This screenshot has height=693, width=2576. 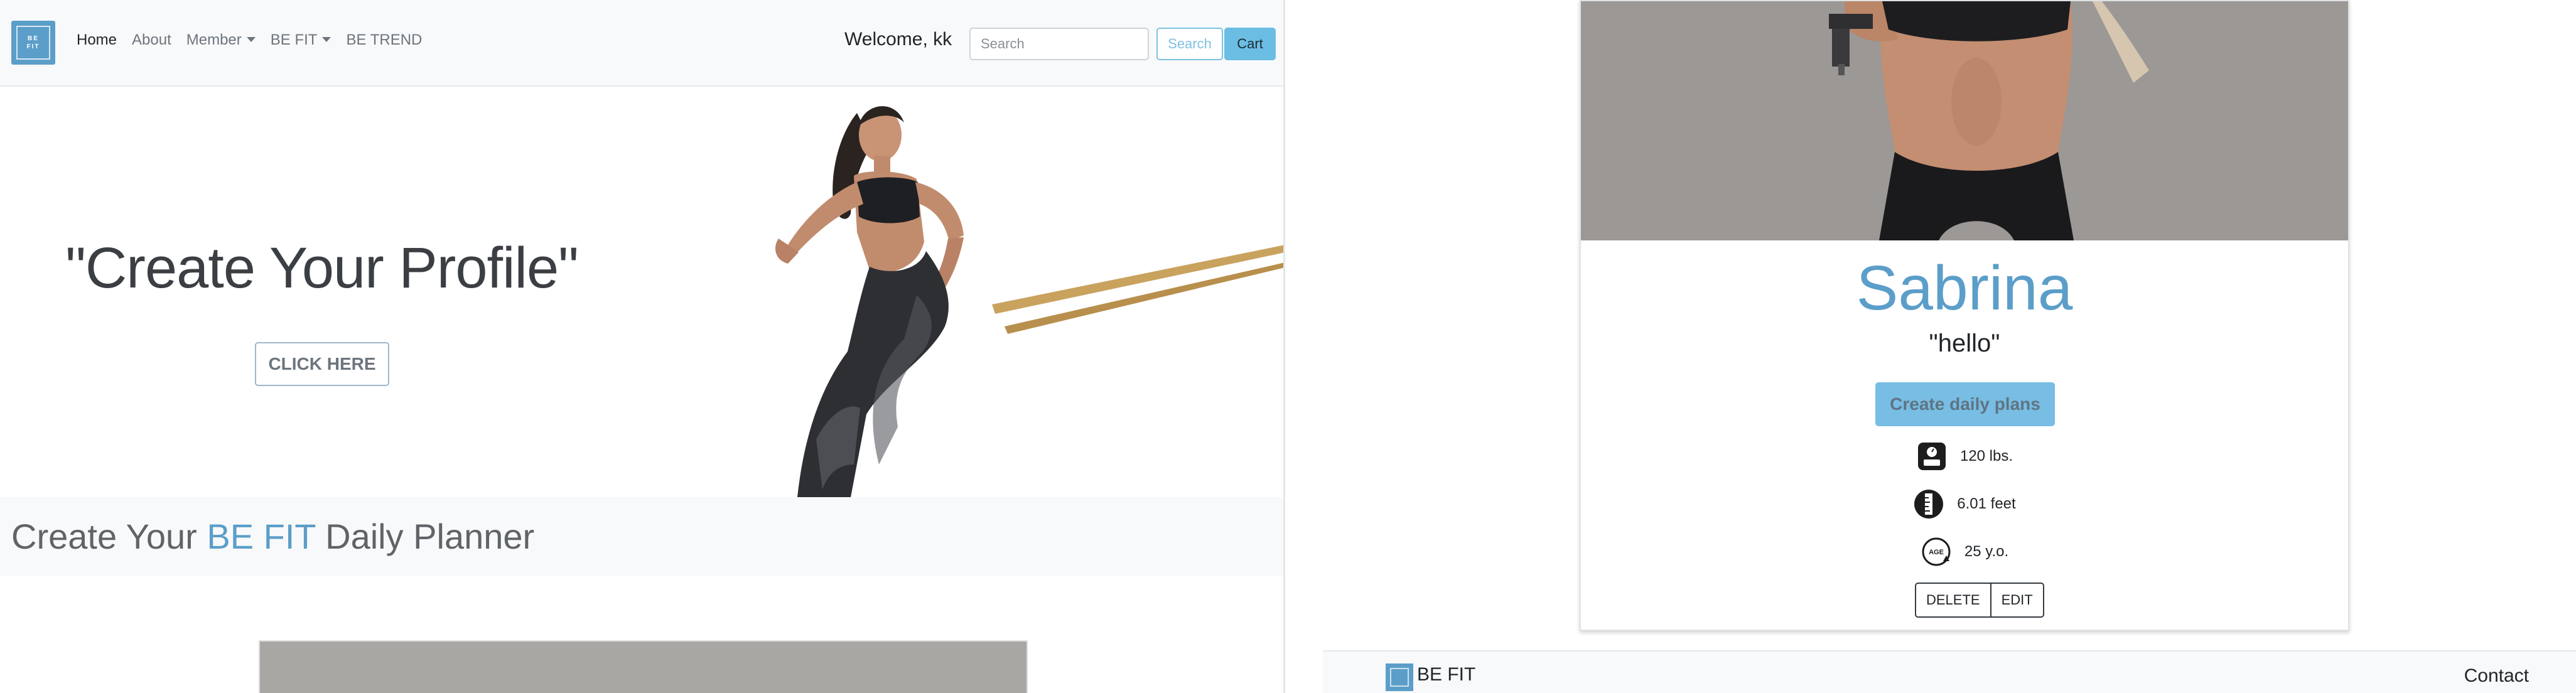 I want to click on height-stat: 6.01 feet, so click(x=1965, y=504).